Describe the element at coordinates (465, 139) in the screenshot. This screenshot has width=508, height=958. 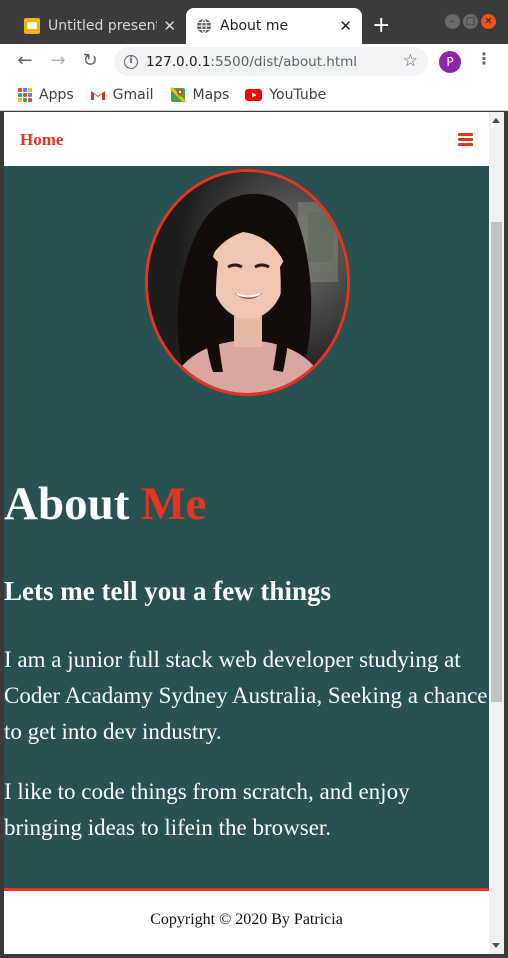
I see `hamburger-icon` at that location.